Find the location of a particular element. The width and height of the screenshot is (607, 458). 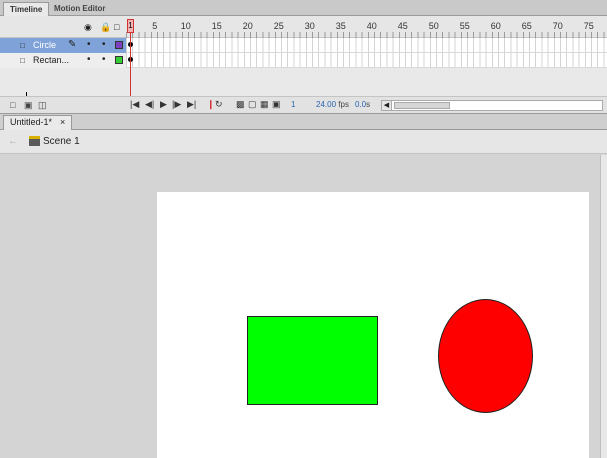

document-tab: Untitled-1* × is located at coordinates (38, 122).